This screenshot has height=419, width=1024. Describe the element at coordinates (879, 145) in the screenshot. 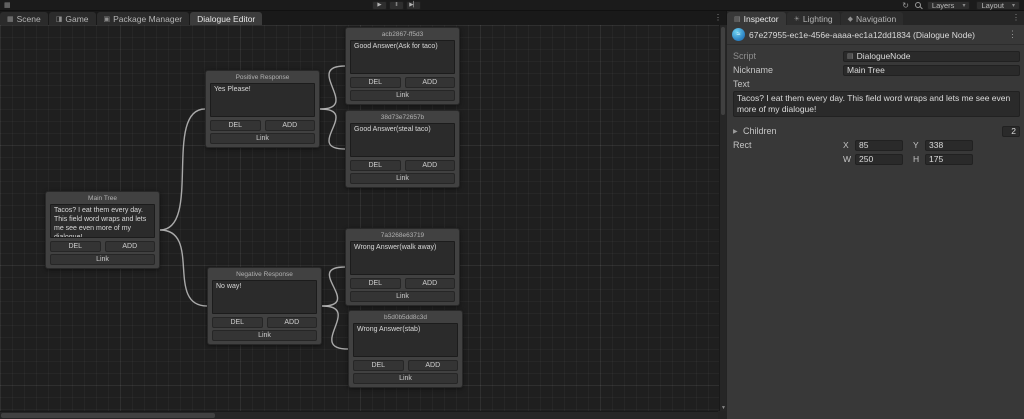

I see `rect-x-field: 85` at that location.